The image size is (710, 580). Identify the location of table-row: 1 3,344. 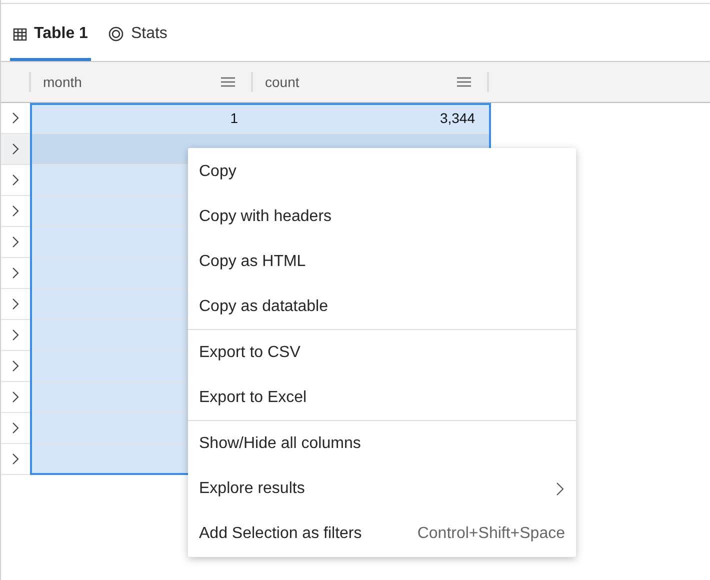
(260, 118).